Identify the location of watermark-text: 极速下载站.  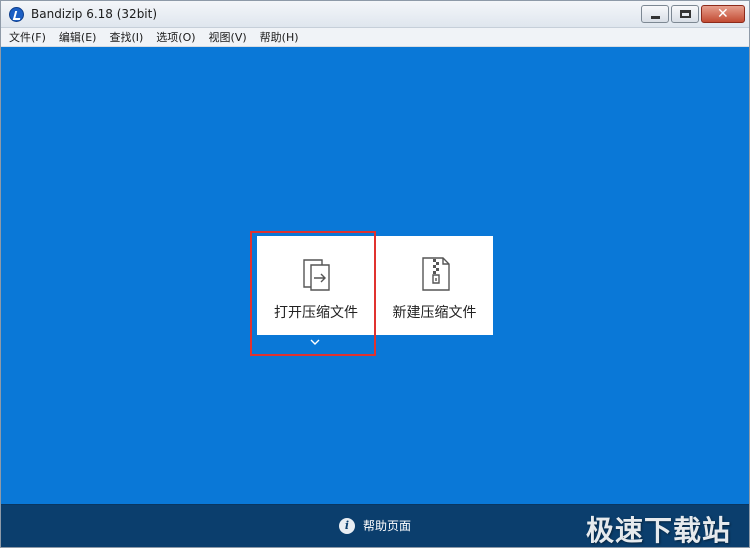
(658, 530).